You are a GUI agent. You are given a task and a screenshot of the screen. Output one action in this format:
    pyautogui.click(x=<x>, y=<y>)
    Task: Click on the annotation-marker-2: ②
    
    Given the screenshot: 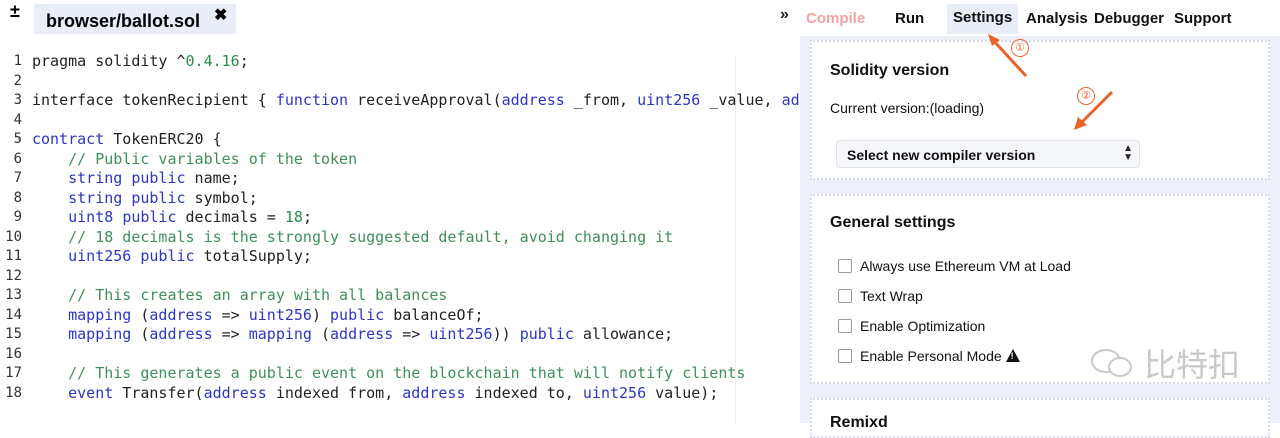 What is the action you would take?
    pyautogui.click(x=1086, y=96)
    